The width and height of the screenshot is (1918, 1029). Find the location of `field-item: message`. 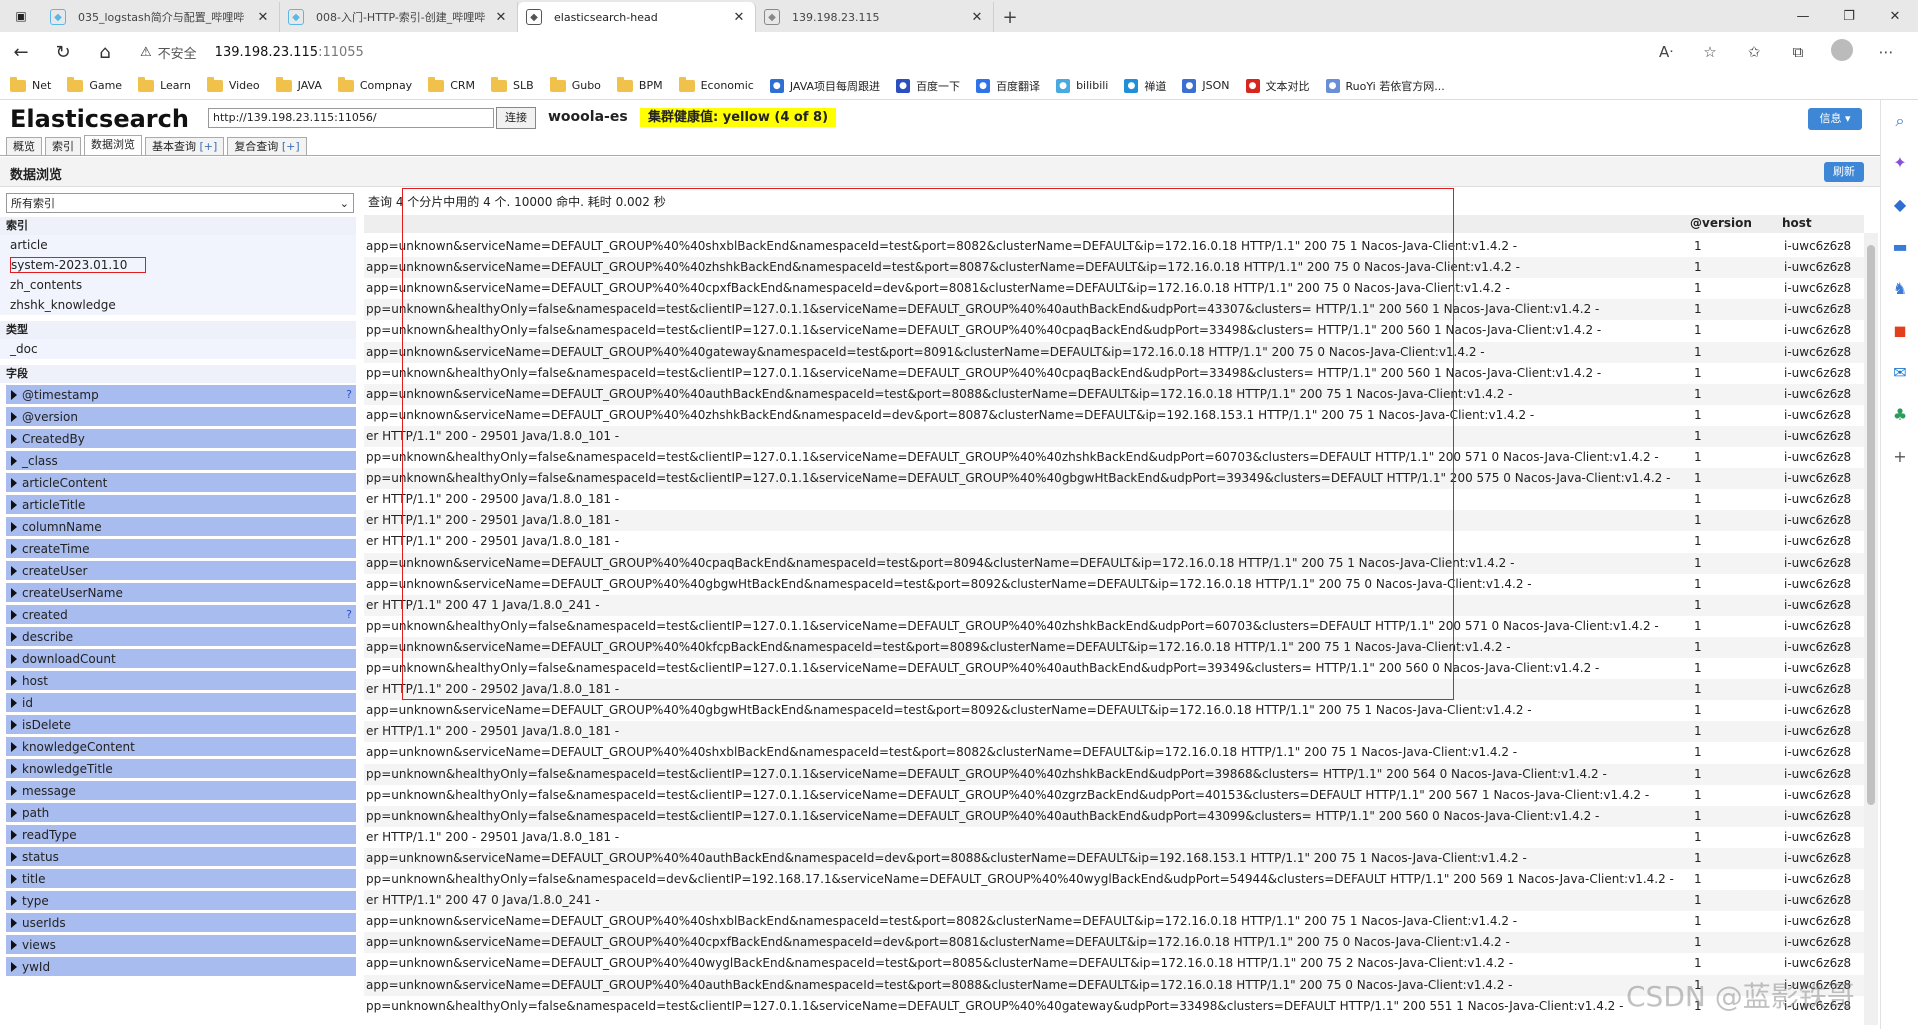

field-item: message is located at coordinates (181, 791).